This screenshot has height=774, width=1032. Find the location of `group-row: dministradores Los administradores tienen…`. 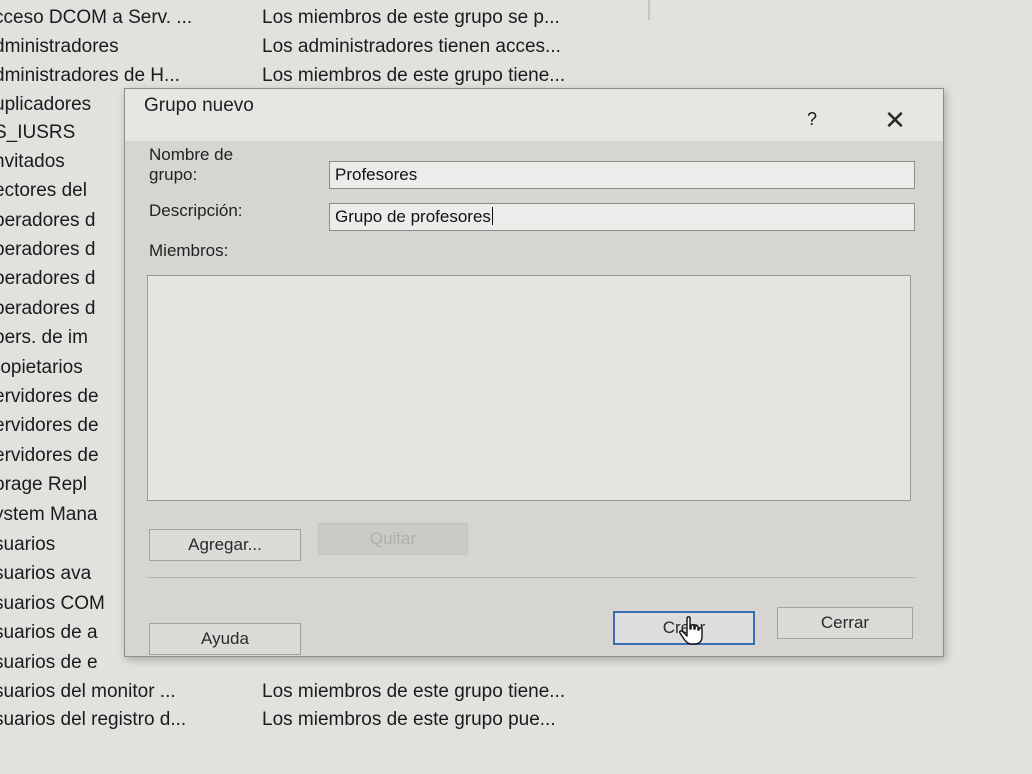

group-row: dministradores Los administradores tienen… is located at coordinates (350, 47).